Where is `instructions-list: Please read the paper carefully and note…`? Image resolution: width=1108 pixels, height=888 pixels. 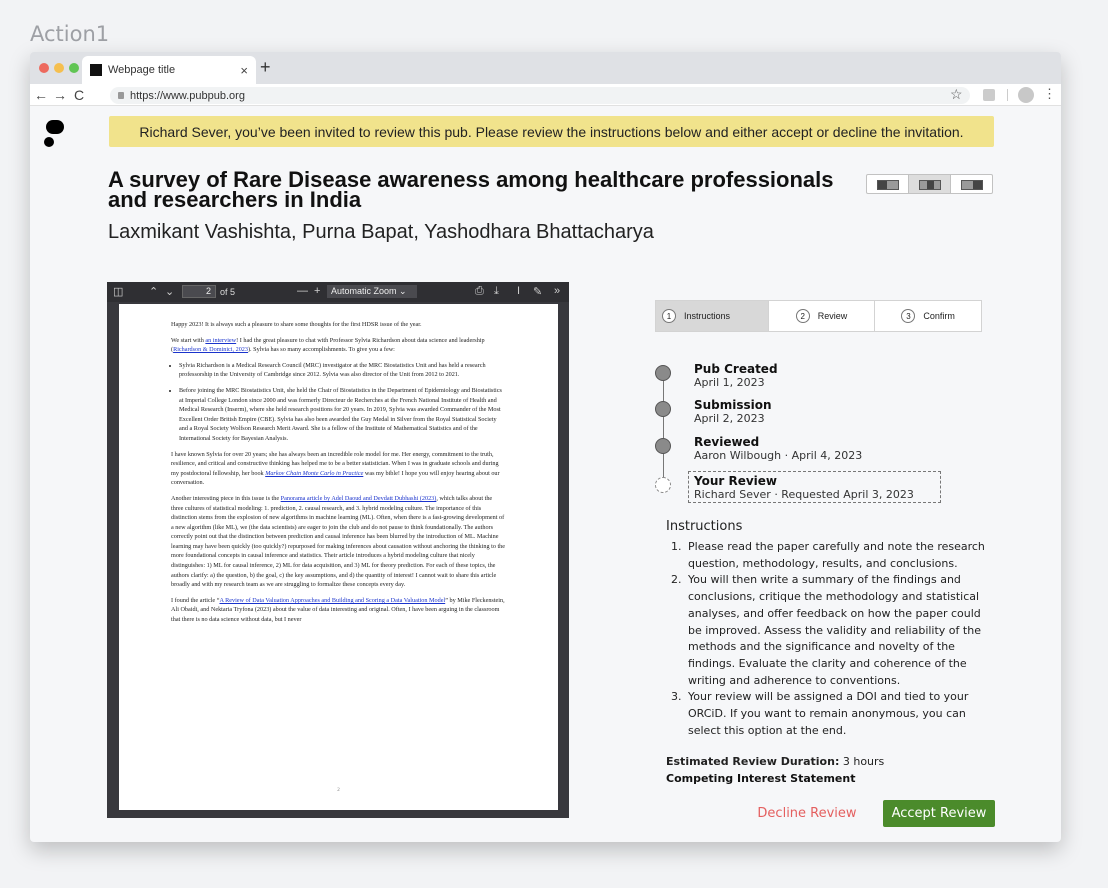
instructions-list: Please read the paper carefully and note… is located at coordinates (840, 639).